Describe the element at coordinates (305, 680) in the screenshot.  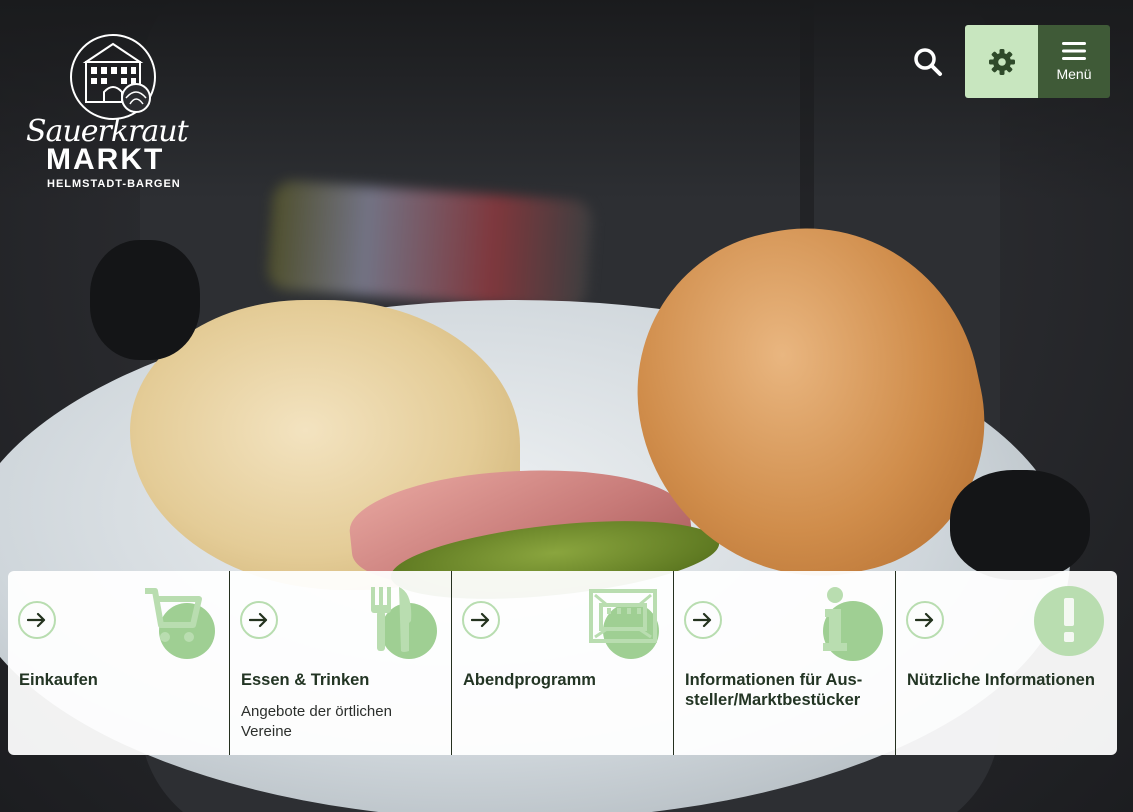
I see `quicklink-title: Essen & Trinken` at that location.